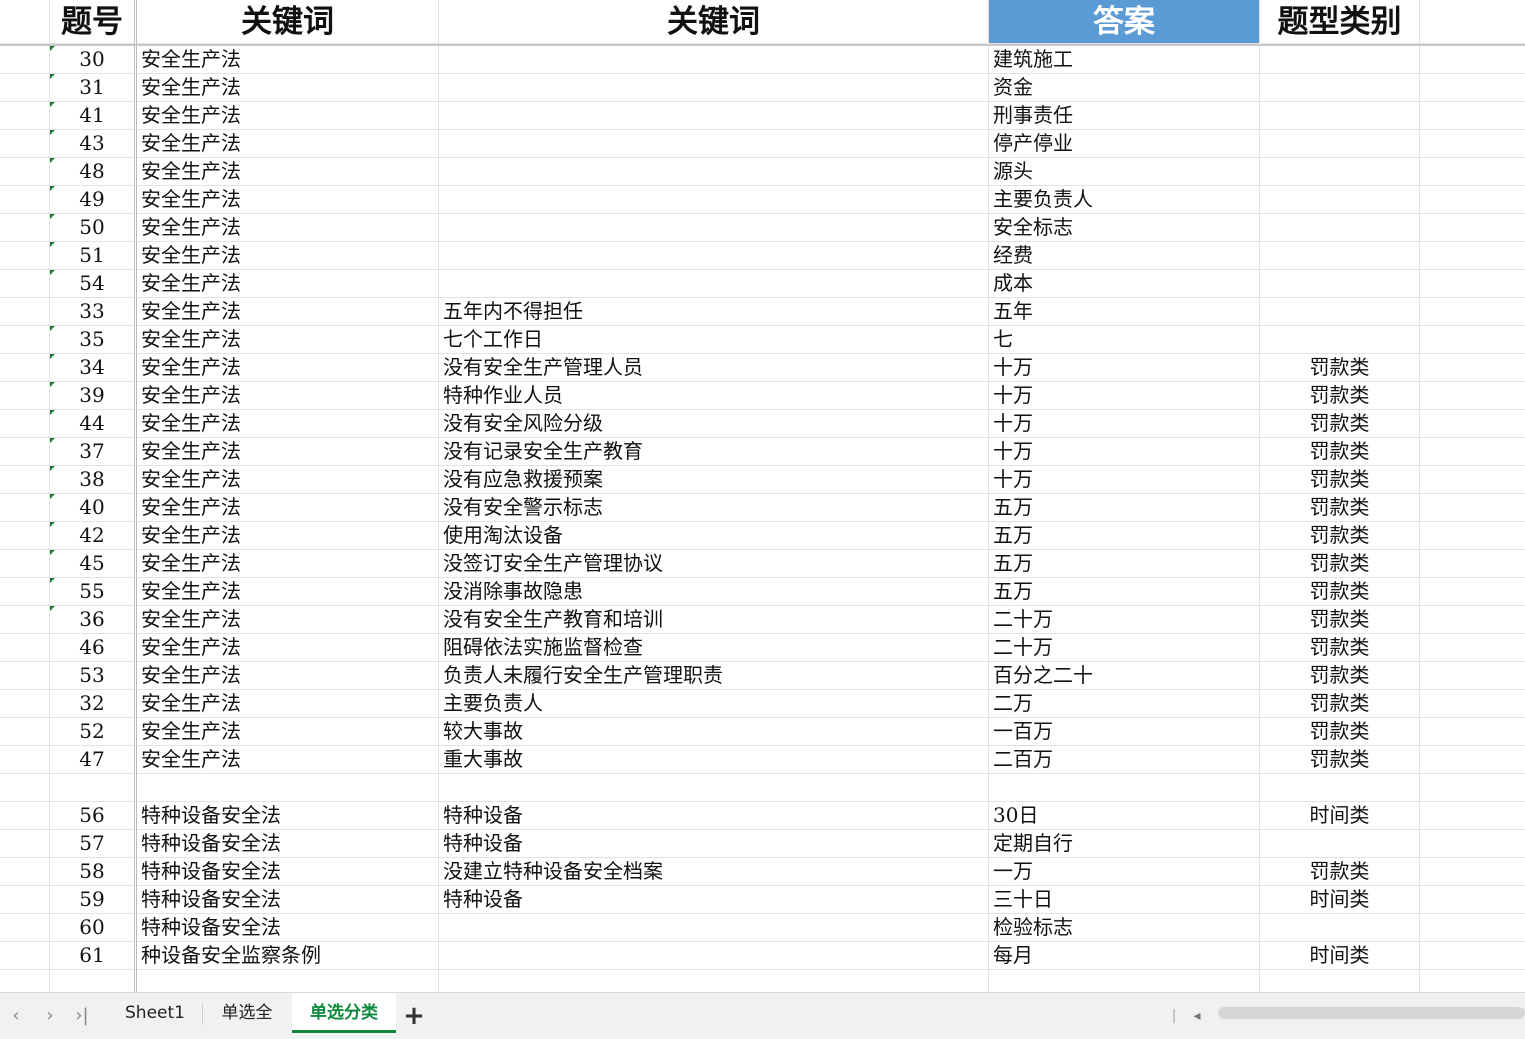 The height and width of the screenshot is (1039, 1525). I want to click on law-name-cell: 特种设备安全法, so click(288, 816).